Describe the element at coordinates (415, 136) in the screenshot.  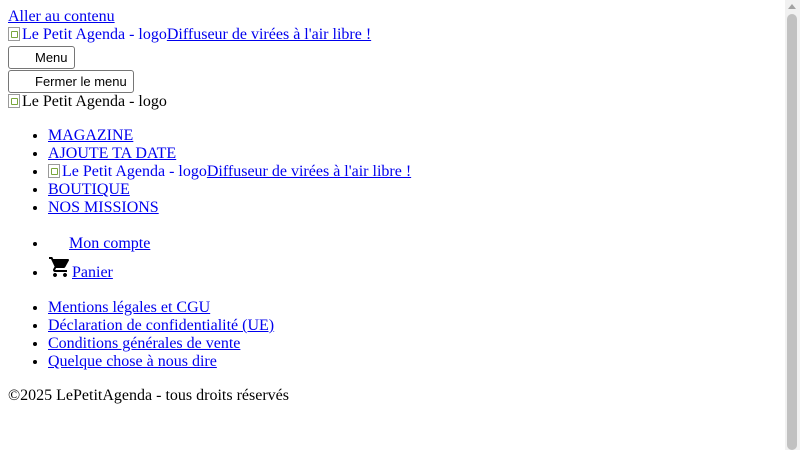
I see `nav-item-magazine: MAGAZINE` at that location.